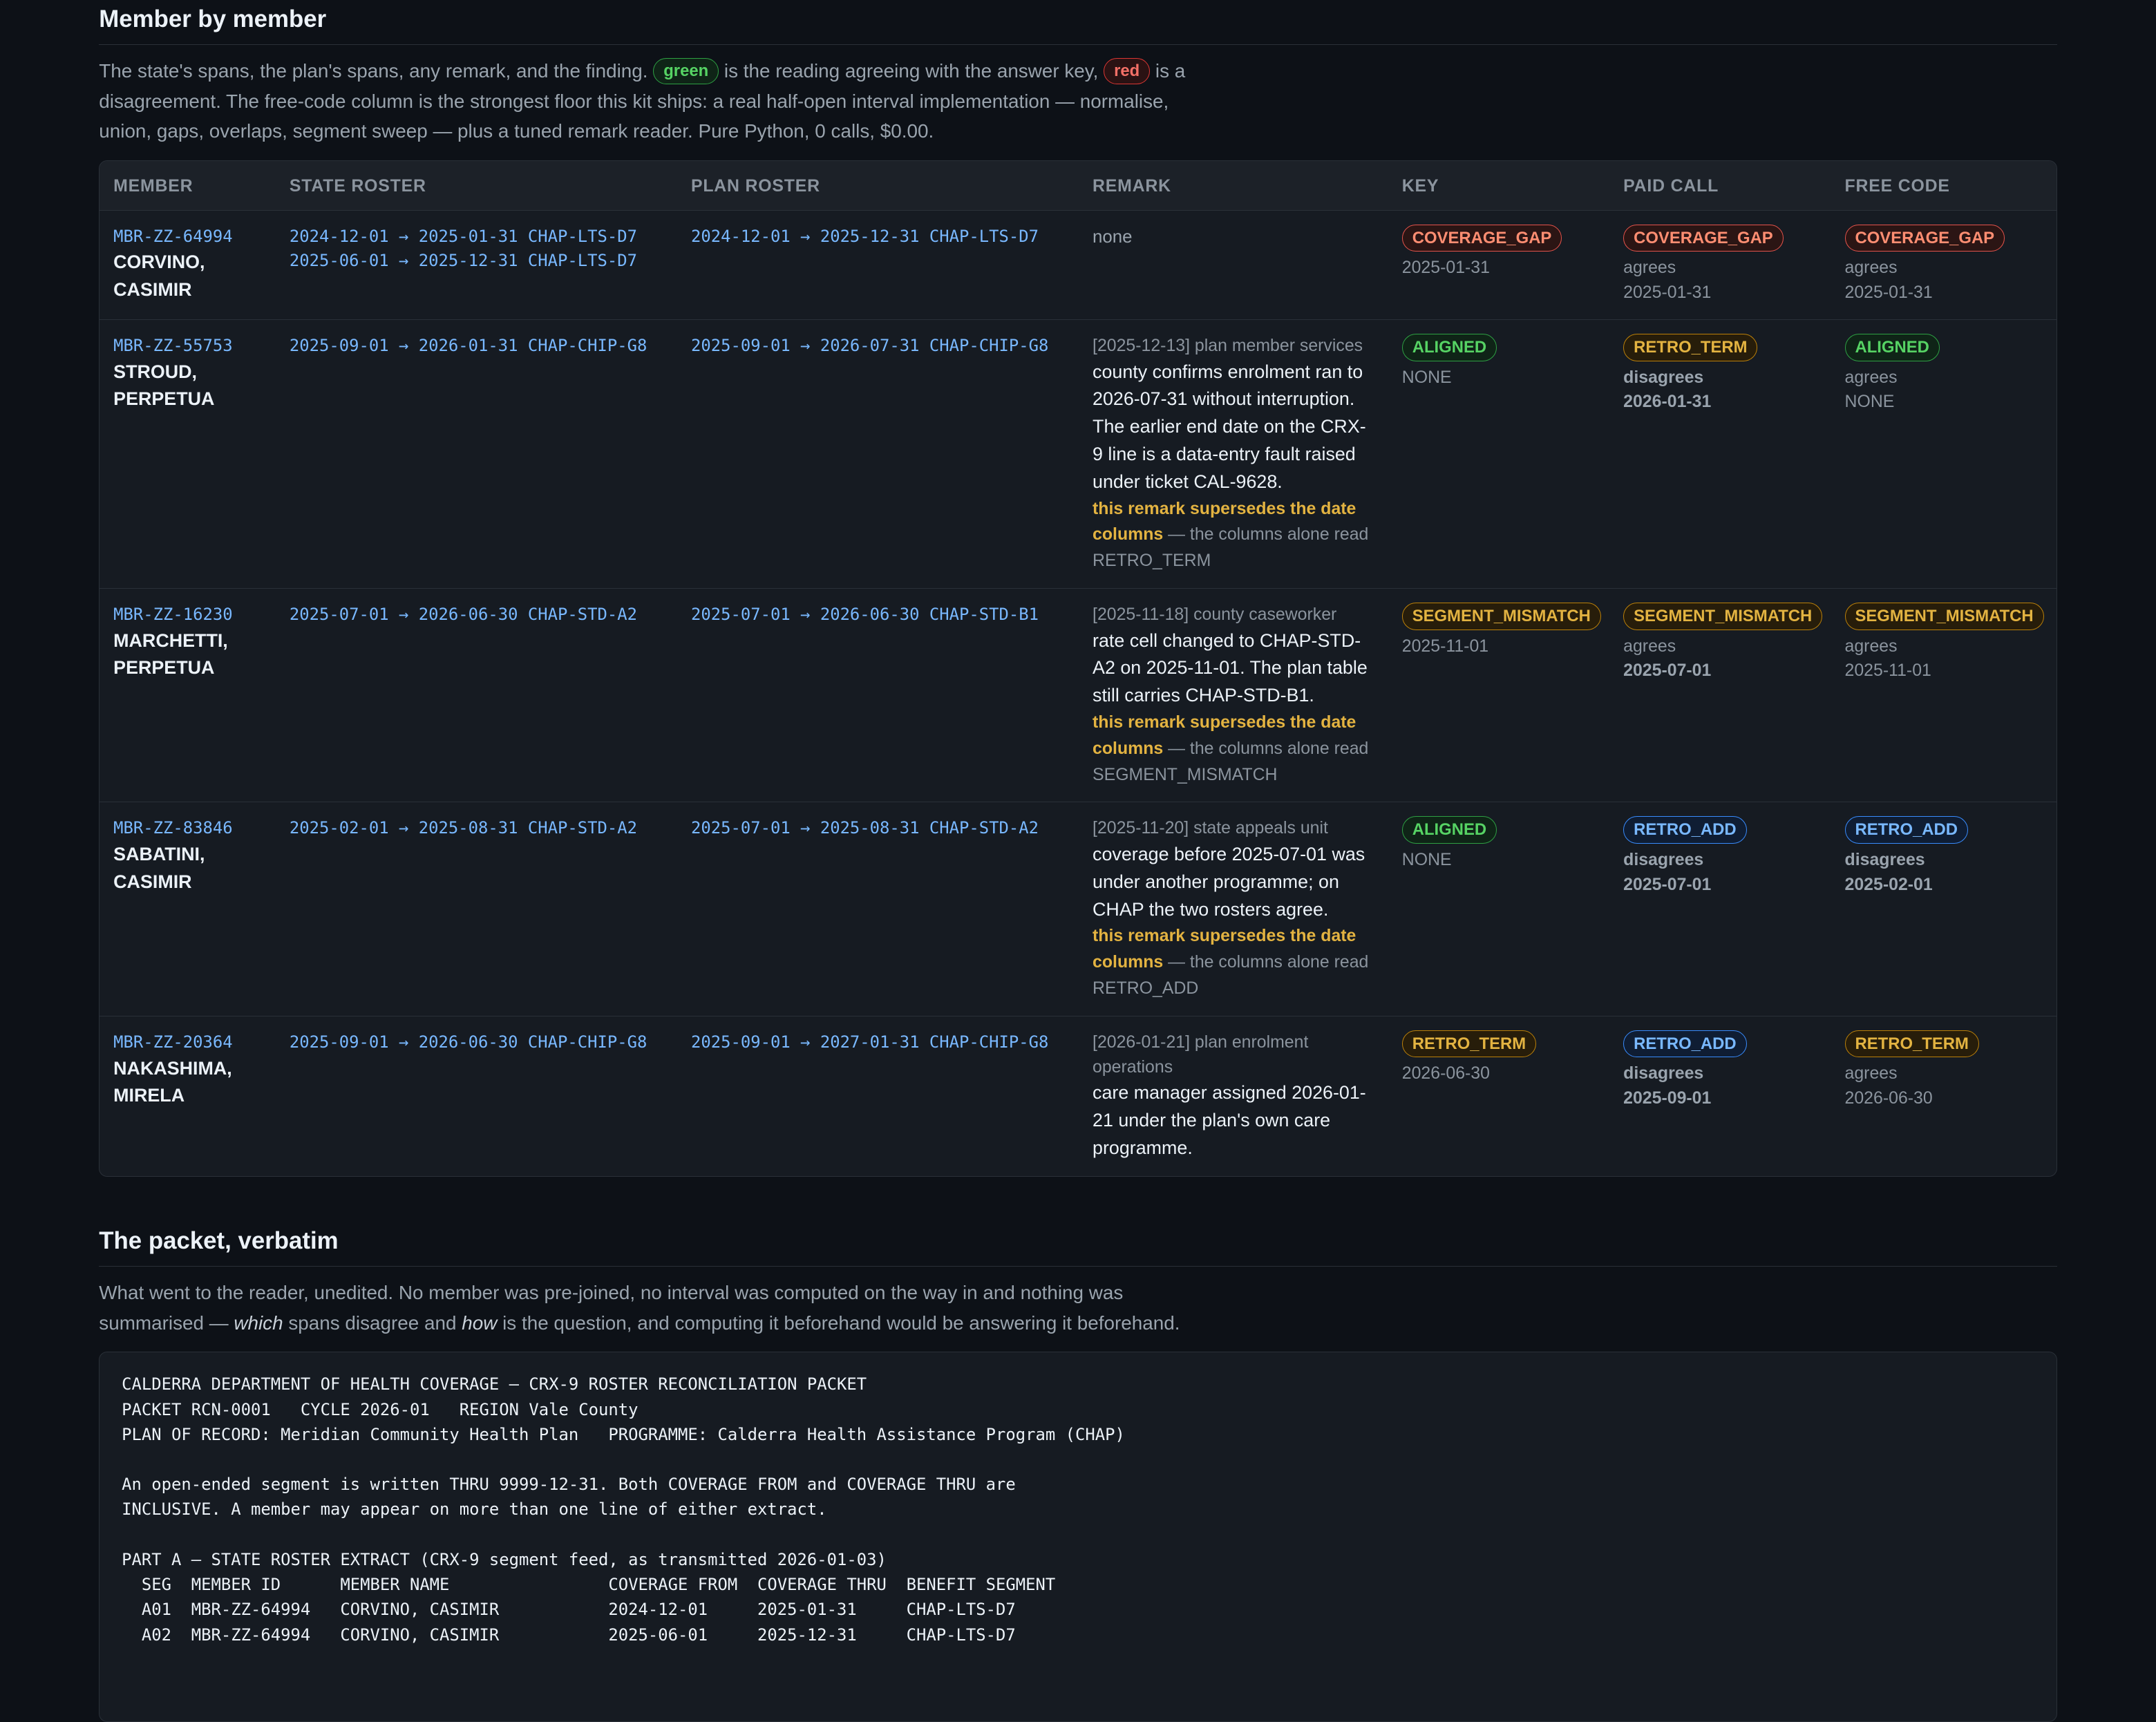 Image resolution: width=2156 pixels, height=1722 pixels. I want to click on free-code-verdict: disagrees, so click(1884, 860).